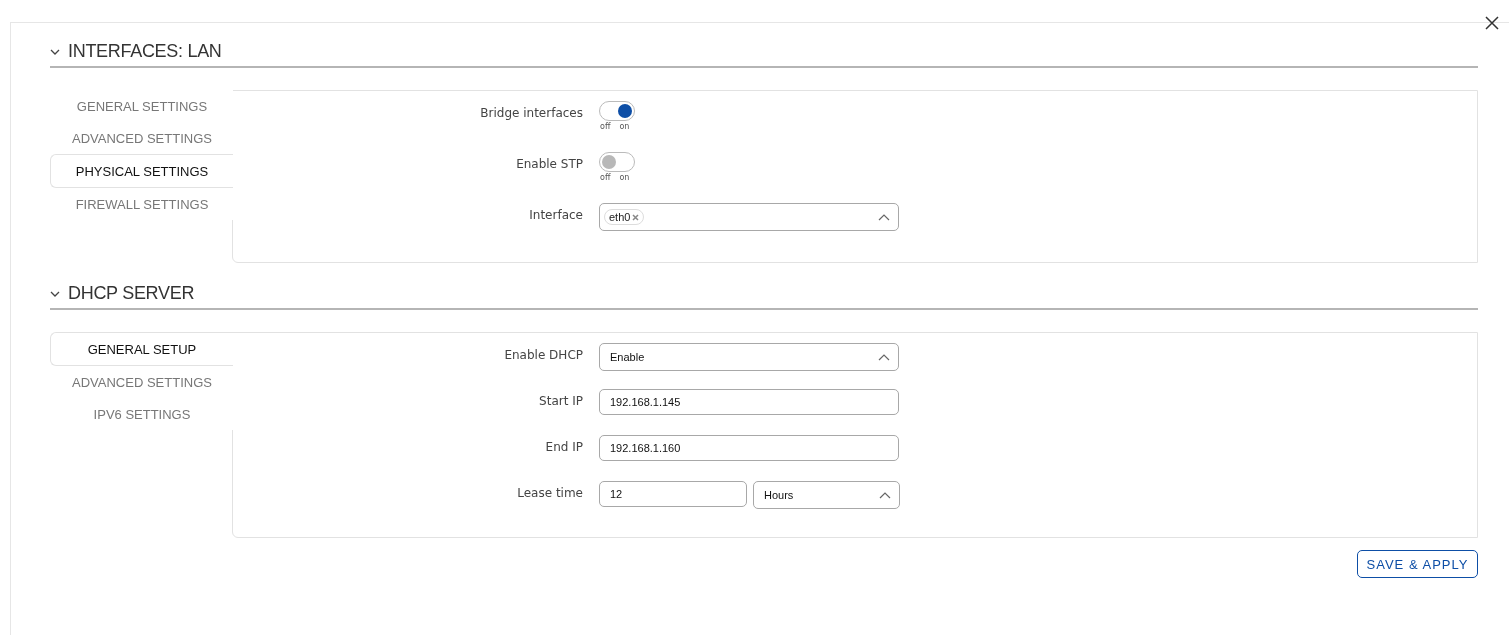 The height and width of the screenshot is (635, 1509). Describe the element at coordinates (531, 112) in the screenshot. I see `field-label: Bridge interfaces` at that location.